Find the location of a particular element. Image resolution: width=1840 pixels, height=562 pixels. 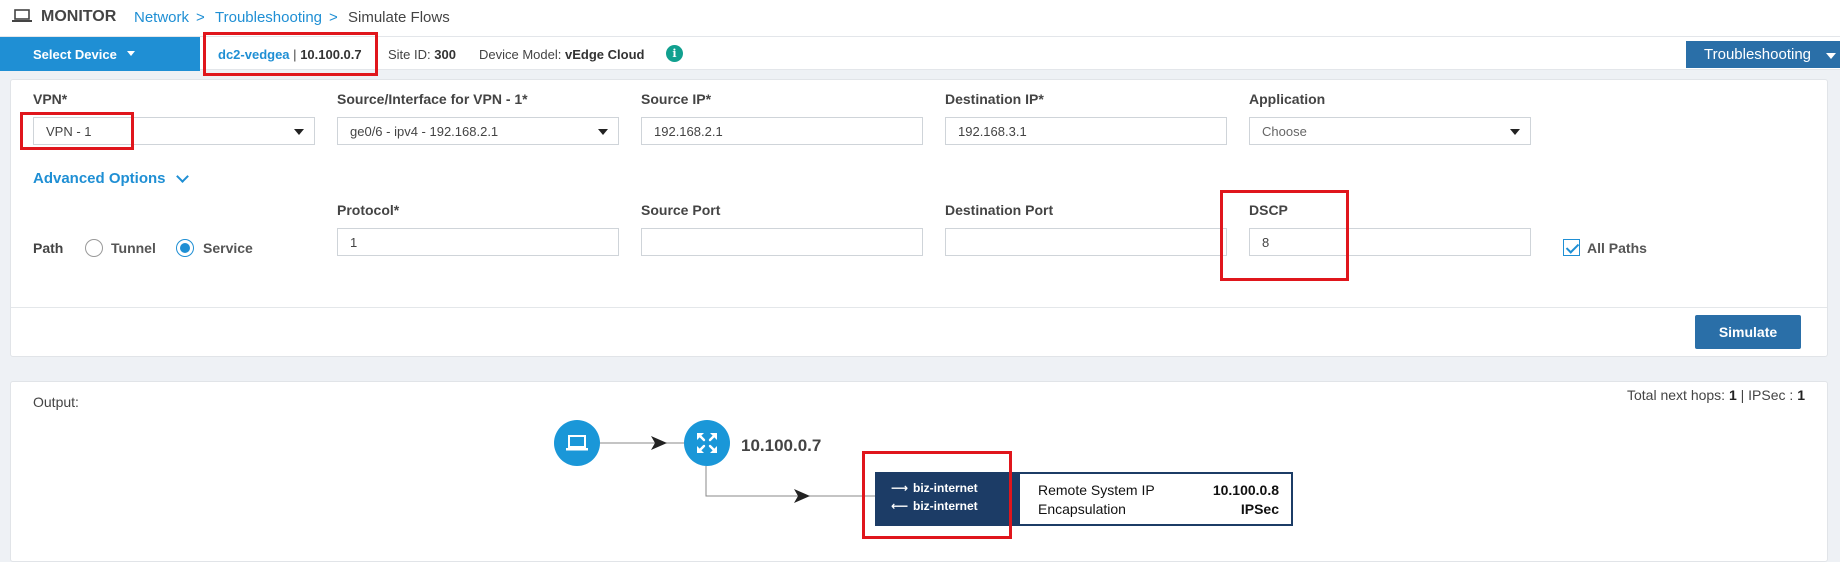

application-label: Application is located at coordinates (1287, 99).